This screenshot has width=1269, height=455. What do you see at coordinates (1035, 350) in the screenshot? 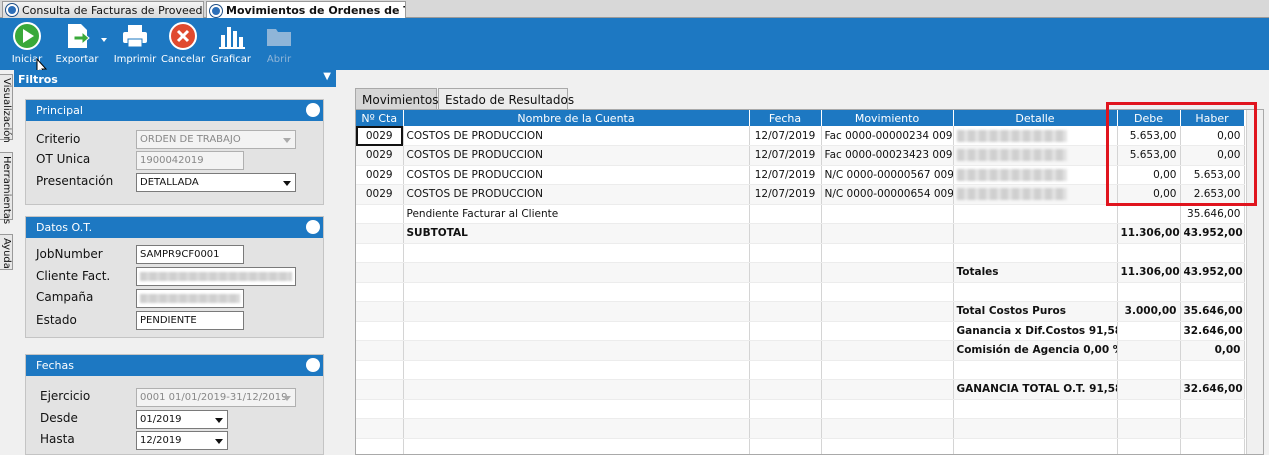
I see `col-detalle-cell: Comisión de Agencia 0,00 %` at bounding box center [1035, 350].